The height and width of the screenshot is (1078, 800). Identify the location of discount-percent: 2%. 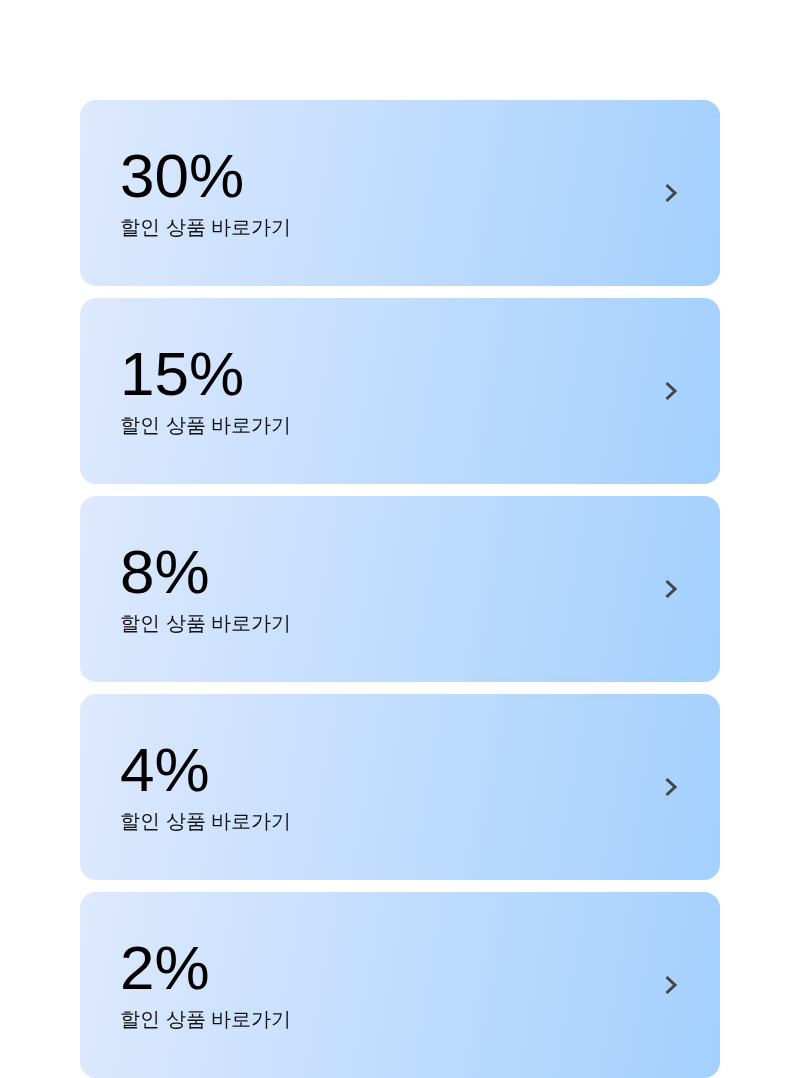
(165, 968).